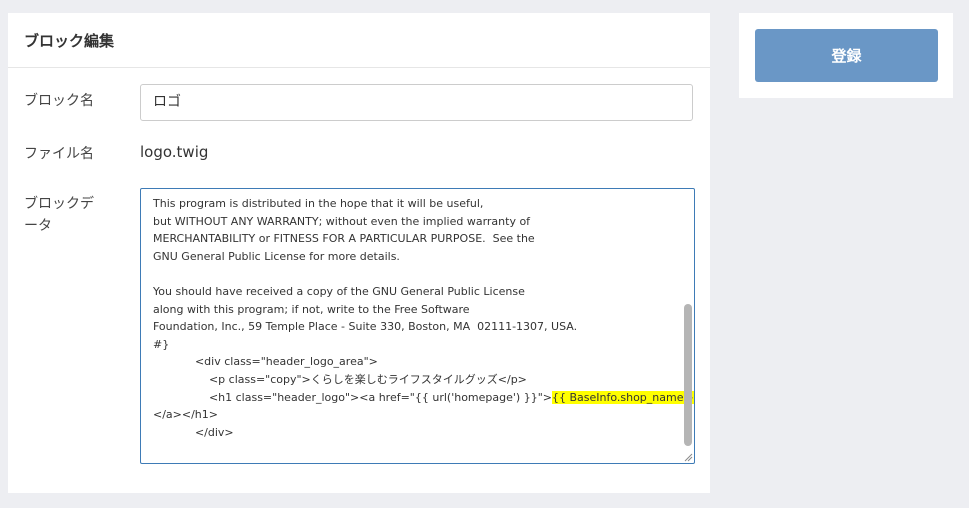  What do you see at coordinates (622, 397) in the screenshot?
I see `code-highlight: {{ BaseInfo.shop_name }}` at bounding box center [622, 397].